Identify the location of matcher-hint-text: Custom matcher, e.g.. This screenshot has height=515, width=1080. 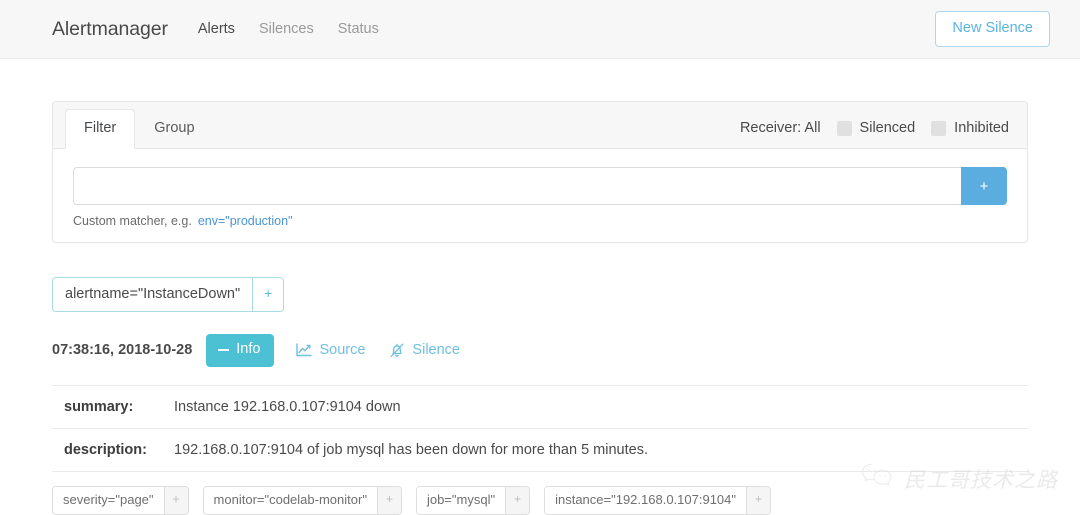
(132, 221).